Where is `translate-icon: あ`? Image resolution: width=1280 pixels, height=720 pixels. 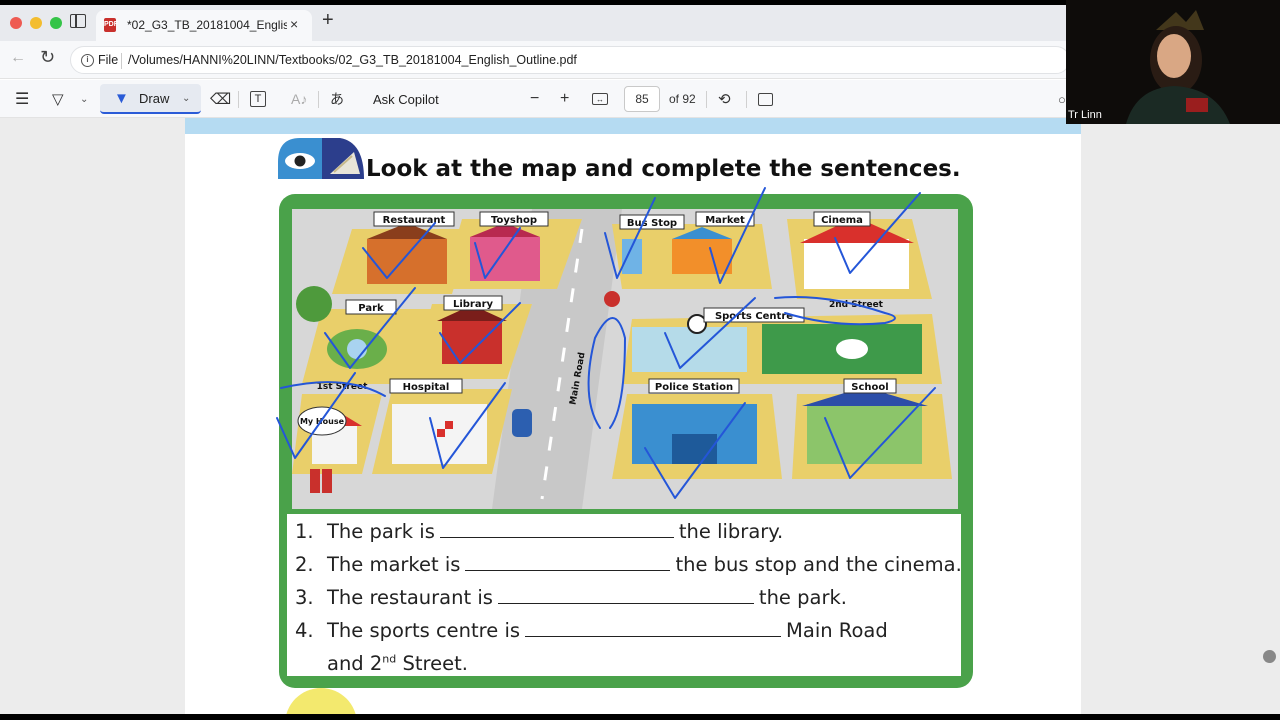
translate-icon: あ is located at coordinates (337, 99).